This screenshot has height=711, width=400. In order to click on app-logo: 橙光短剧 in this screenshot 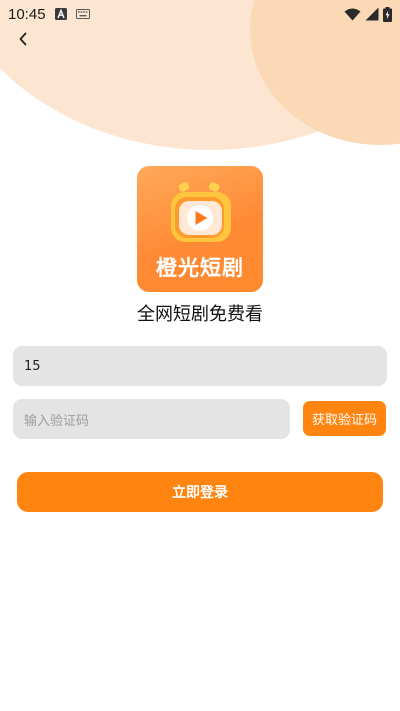, I will do `click(200, 229)`.